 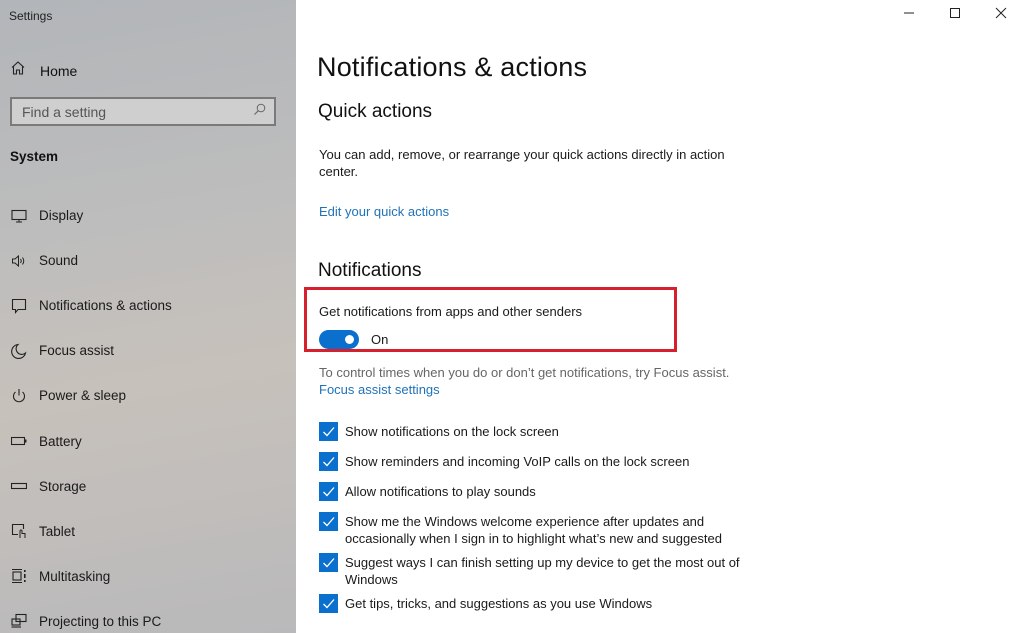 What do you see at coordinates (375, 111) in the screenshot?
I see `quick-actions-heading: Quick actions` at bounding box center [375, 111].